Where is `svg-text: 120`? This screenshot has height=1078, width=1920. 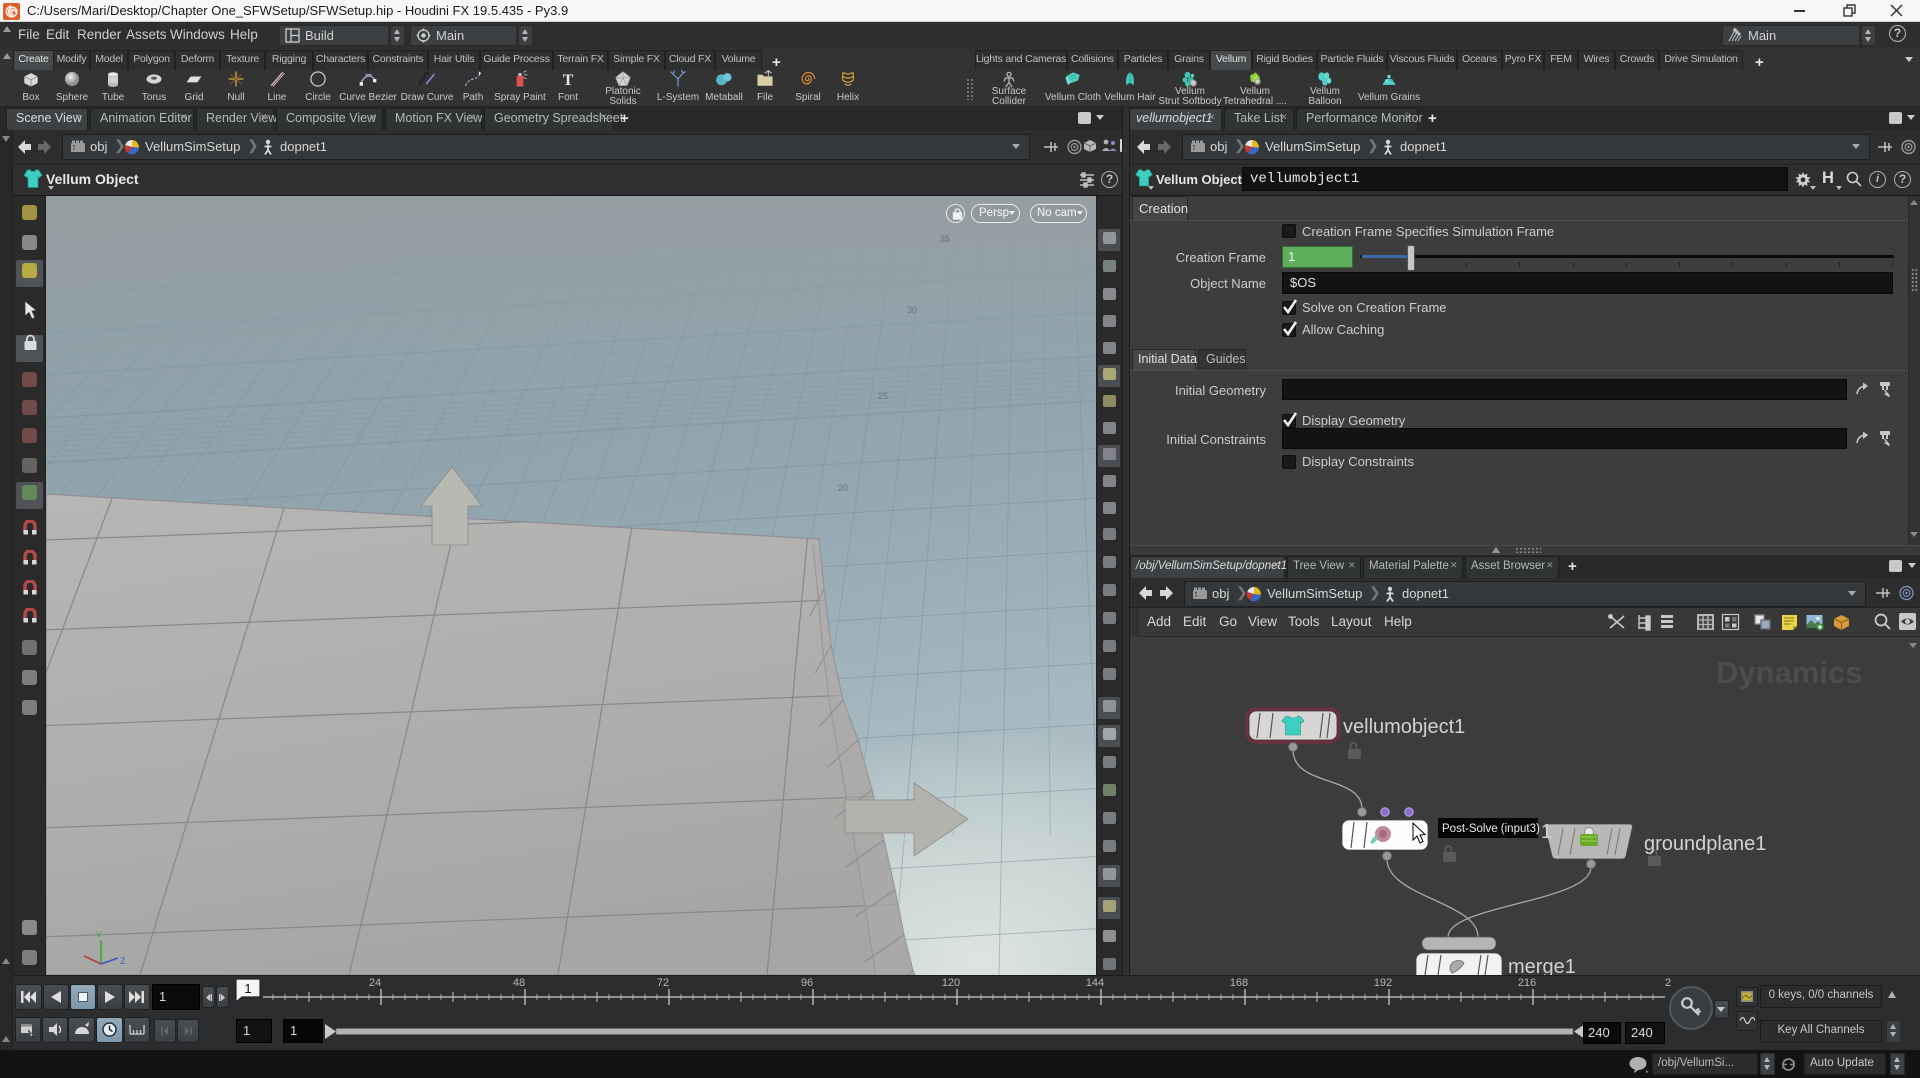
svg-text: 120 is located at coordinates (951, 983).